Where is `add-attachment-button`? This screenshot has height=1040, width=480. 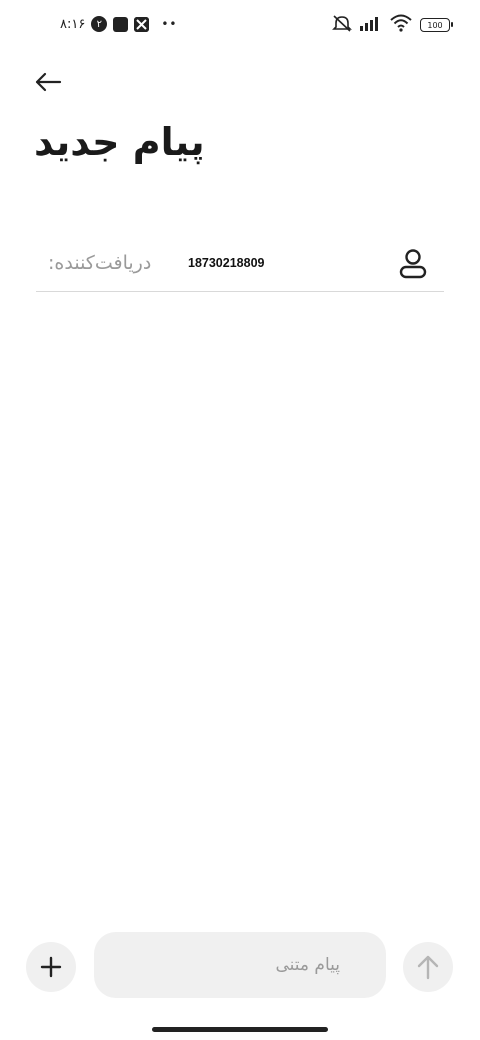
add-attachment-button is located at coordinates (51, 967).